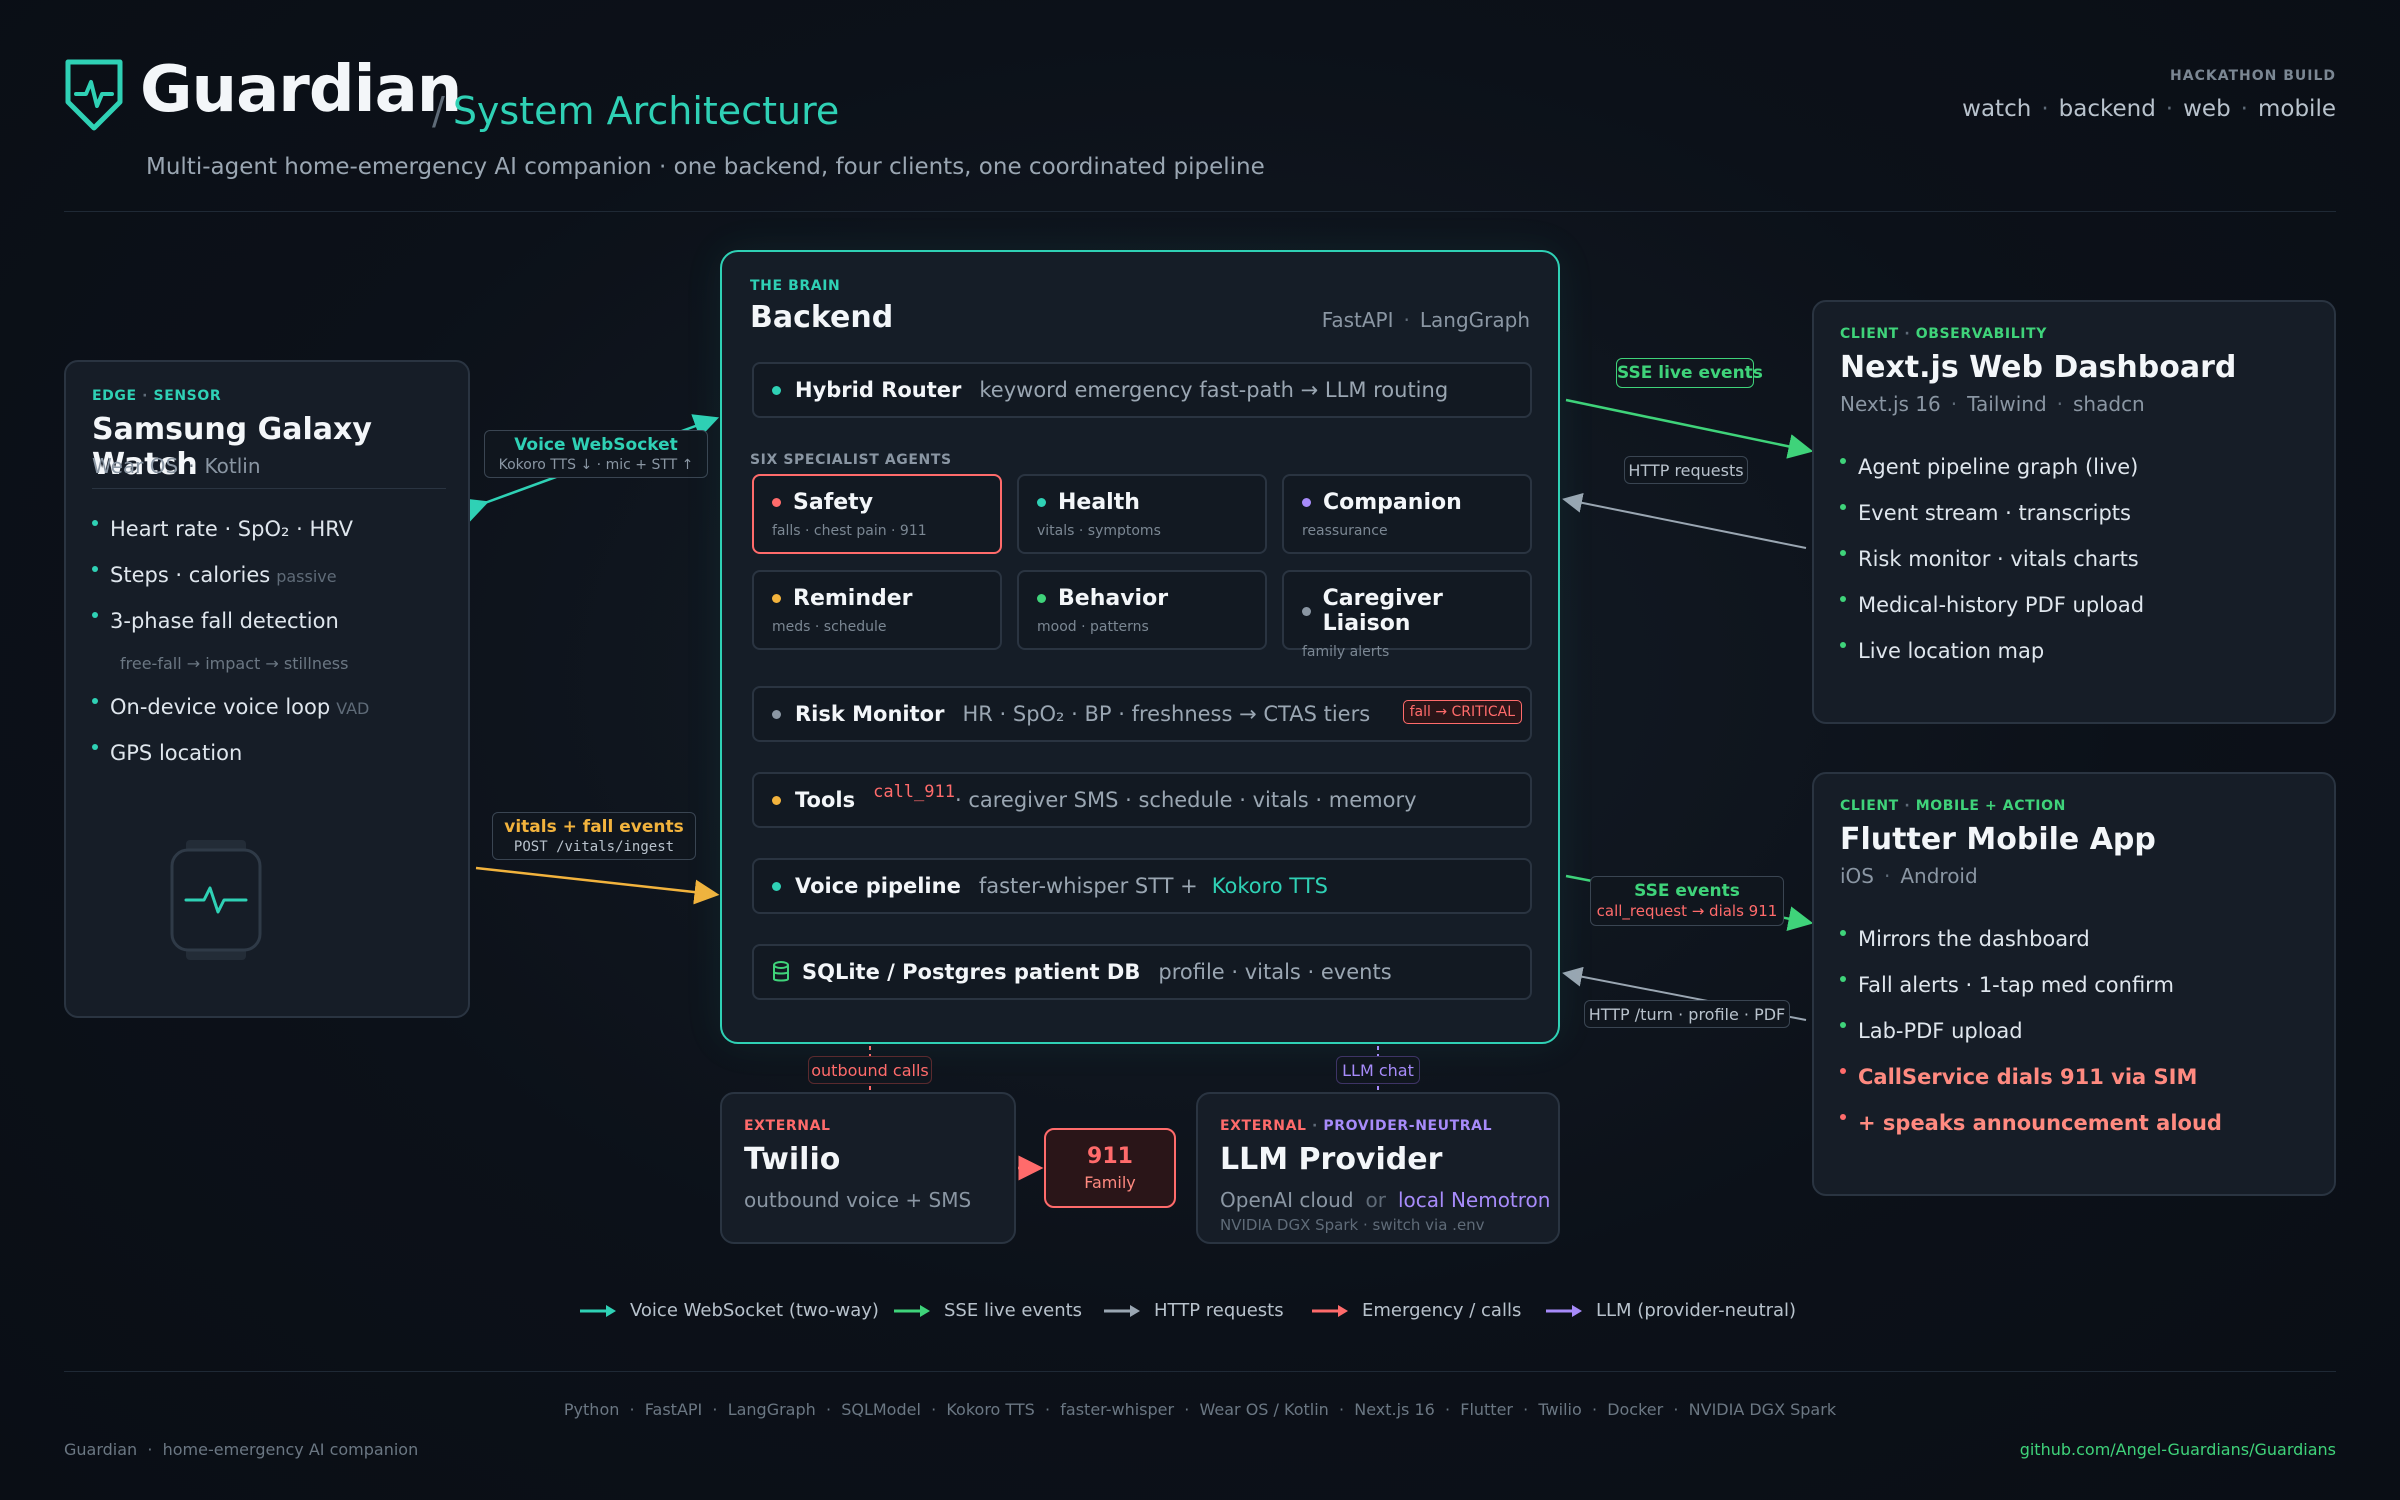 The height and width of the screenshot is (1500, 2400). Describe the element at coordinates (2080, 1077) in the screenshot. I see `list-item-alert: CallService dials 911 via SIM` at that location.